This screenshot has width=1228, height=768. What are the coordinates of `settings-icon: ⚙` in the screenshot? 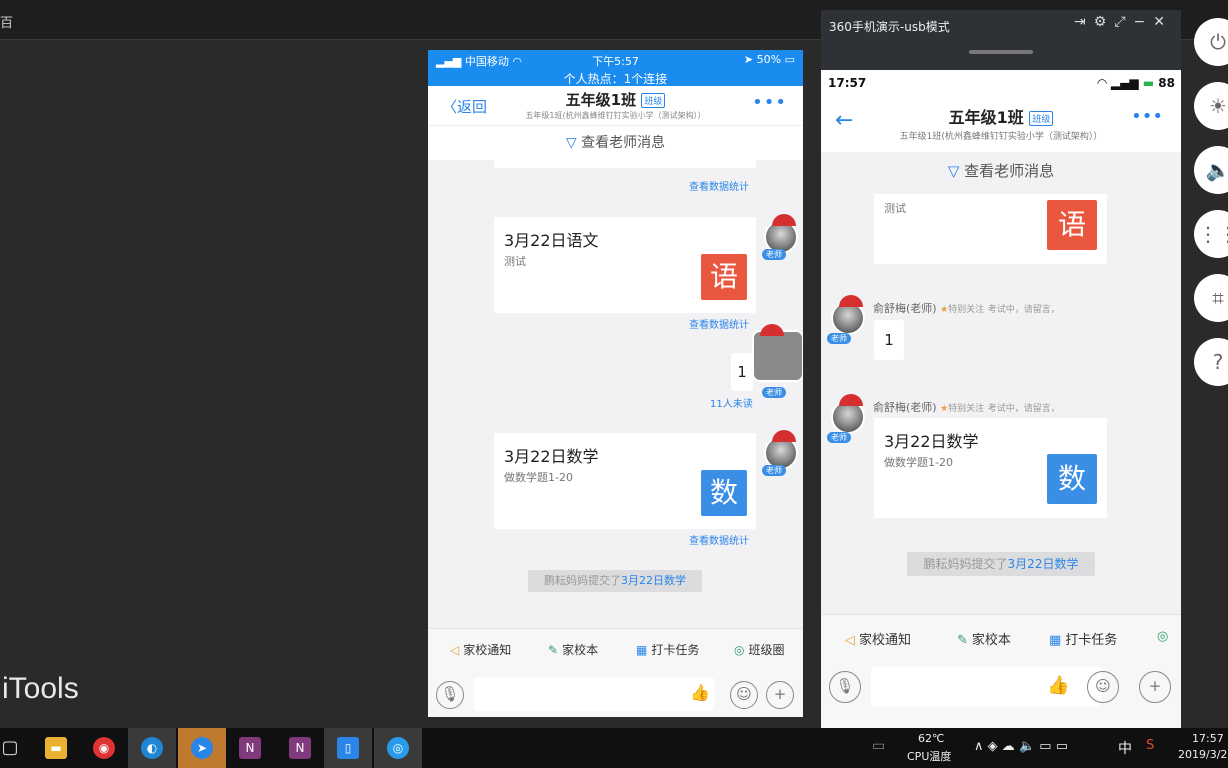 It's located at (1104, 22).